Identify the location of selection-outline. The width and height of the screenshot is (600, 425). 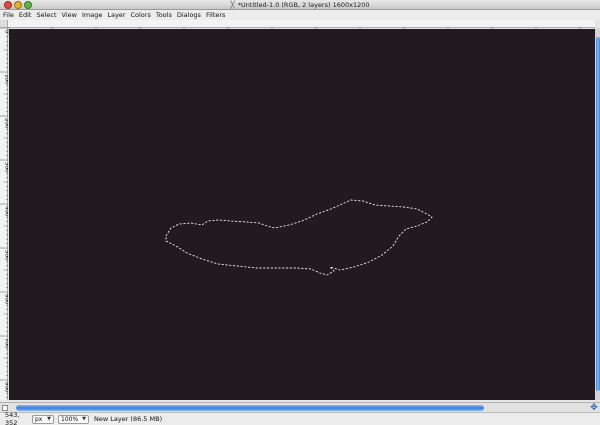
(299, 237).